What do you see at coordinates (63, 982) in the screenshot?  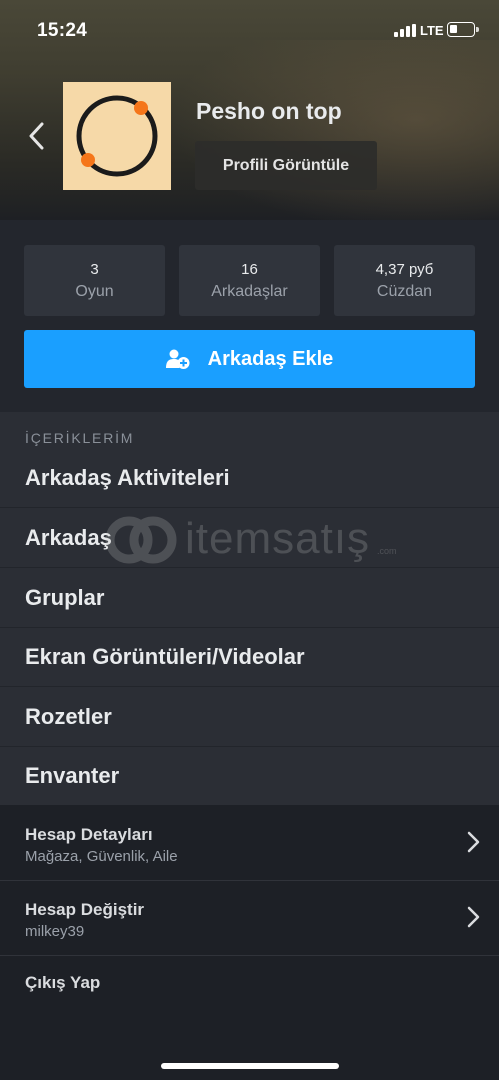 I see `logout-label: Çıkış Yap` at bounding box center [63, 982].